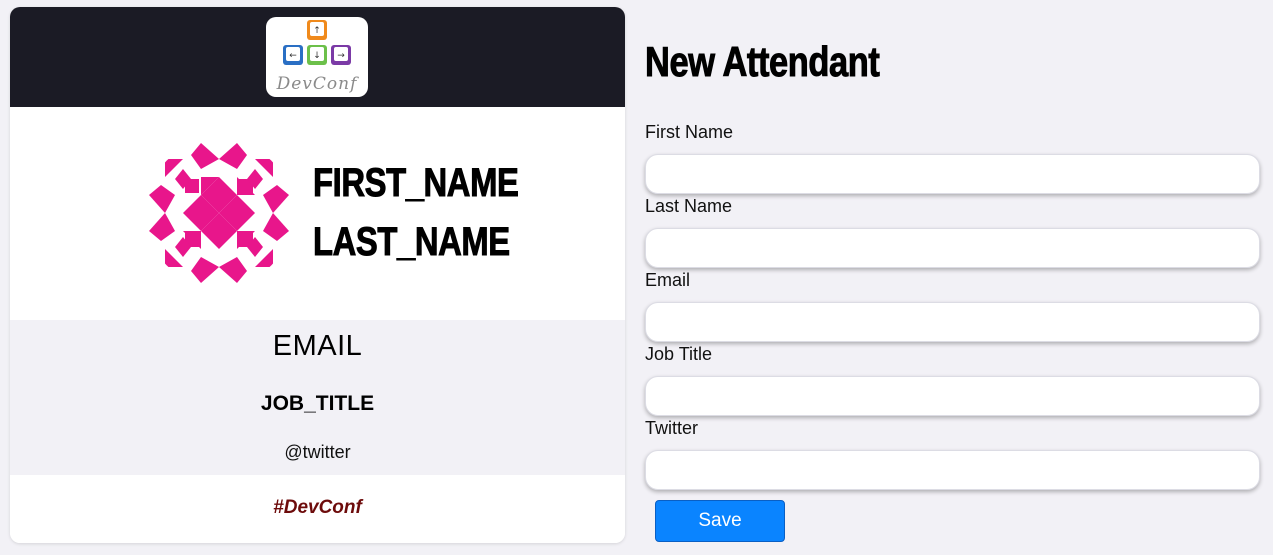  I want to click on badge-twitter: @twitter, so click(317, 452).